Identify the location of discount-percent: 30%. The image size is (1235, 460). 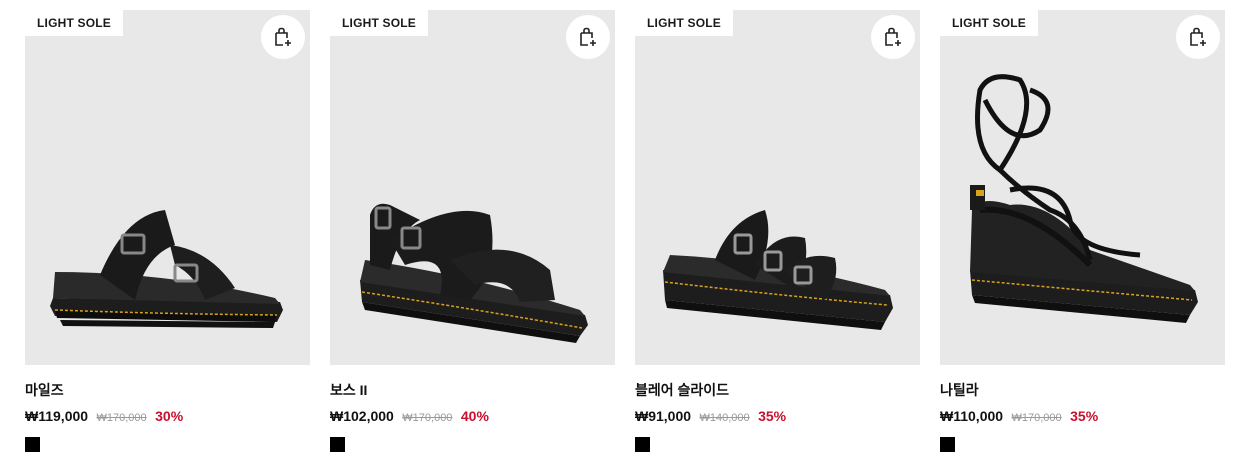
(169, 416).